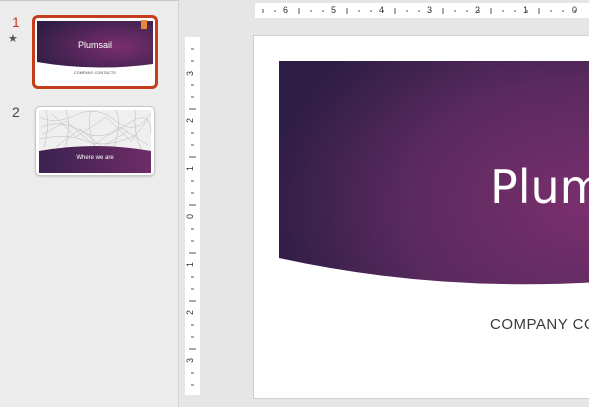  Describe the element at coordinates (95, 73) in the screenshot. I see `thumb1-subtitle: COMPANY CONTACTS` at that location.